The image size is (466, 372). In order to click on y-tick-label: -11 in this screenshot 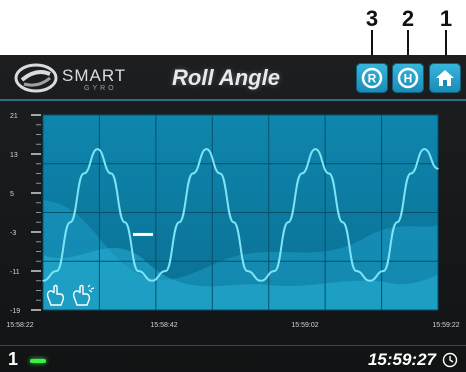, I will do `click(15, 272)`.